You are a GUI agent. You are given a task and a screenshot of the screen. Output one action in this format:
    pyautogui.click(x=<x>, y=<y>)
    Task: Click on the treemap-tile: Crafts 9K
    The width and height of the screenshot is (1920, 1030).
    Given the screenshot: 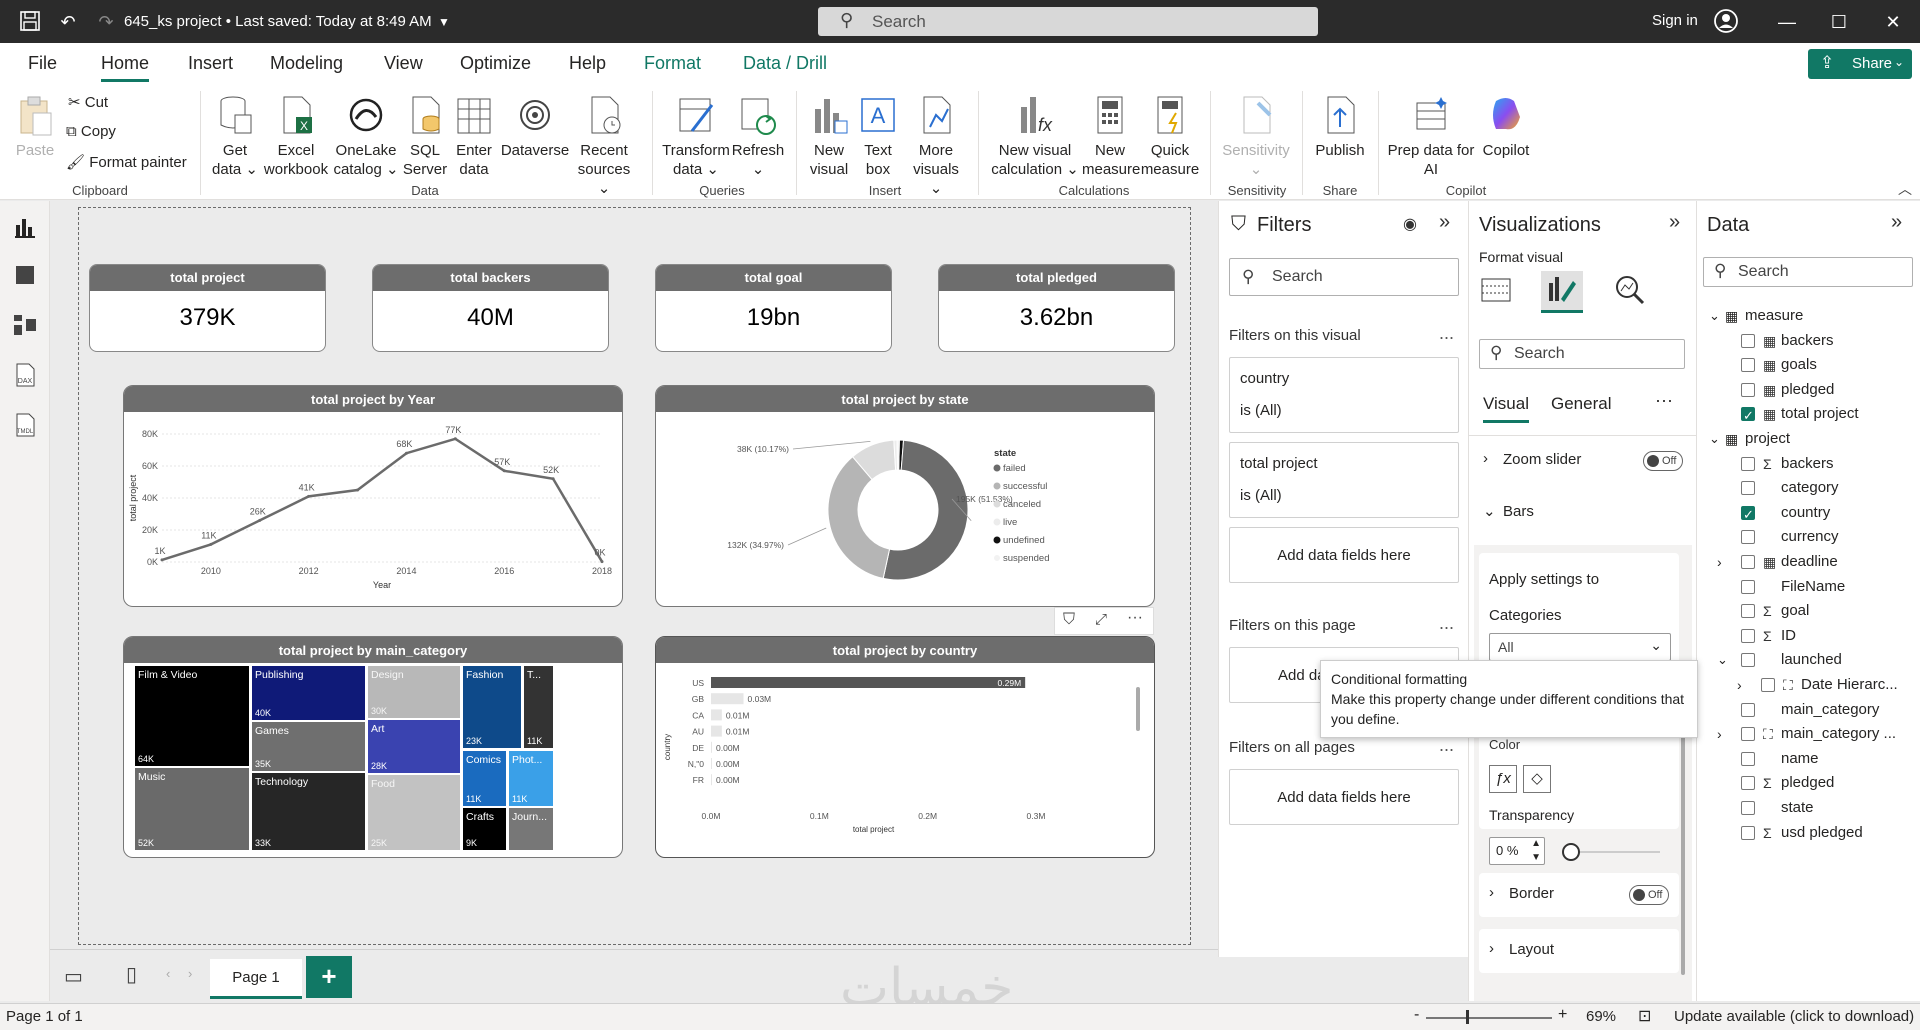 What is the action you would take?
    pyautogui.click(x=484, y=829)
    